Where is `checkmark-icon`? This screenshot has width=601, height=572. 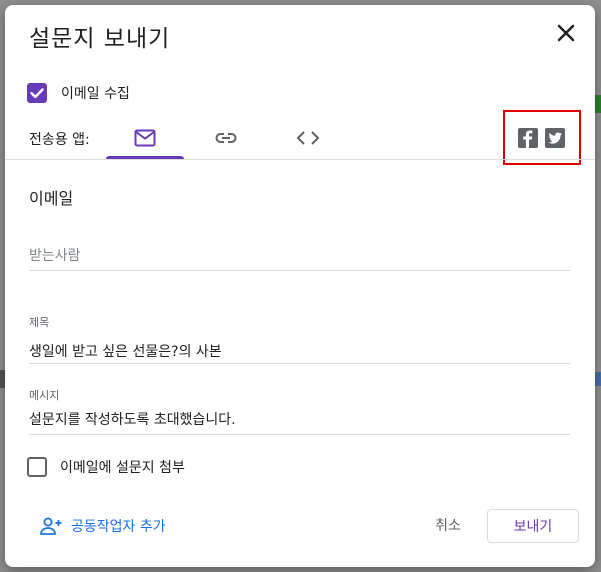
checkmark-icon is located at coordinates (37, 93).